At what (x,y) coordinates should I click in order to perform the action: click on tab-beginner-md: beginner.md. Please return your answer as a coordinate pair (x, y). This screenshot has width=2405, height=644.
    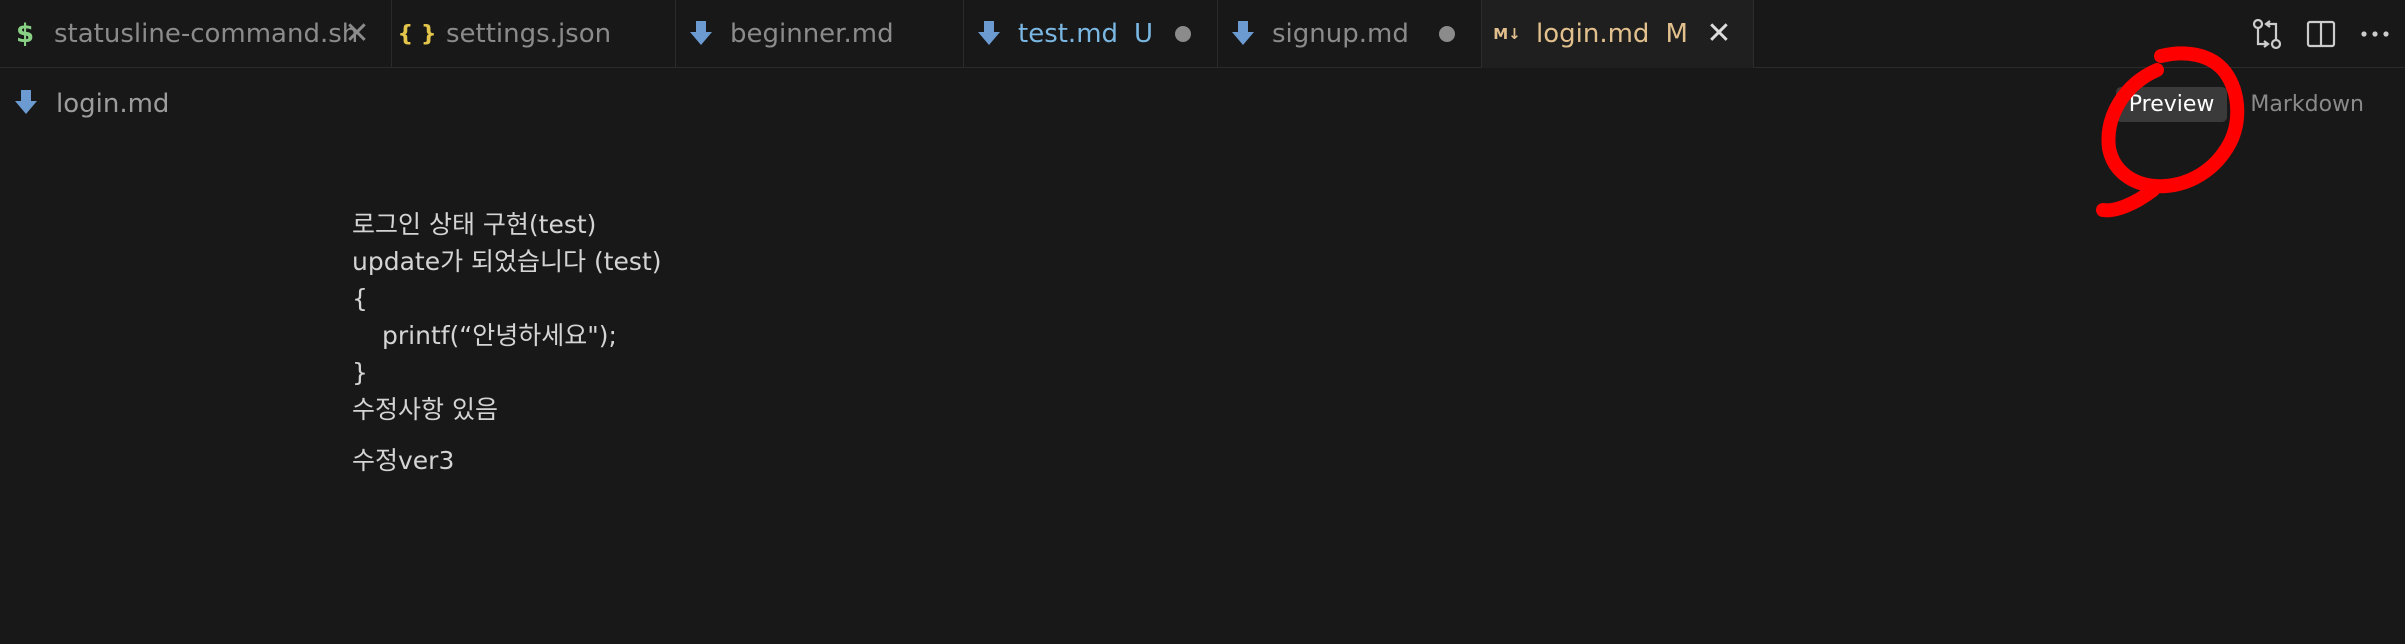
    Looking at the image, I should click on (820, 34).